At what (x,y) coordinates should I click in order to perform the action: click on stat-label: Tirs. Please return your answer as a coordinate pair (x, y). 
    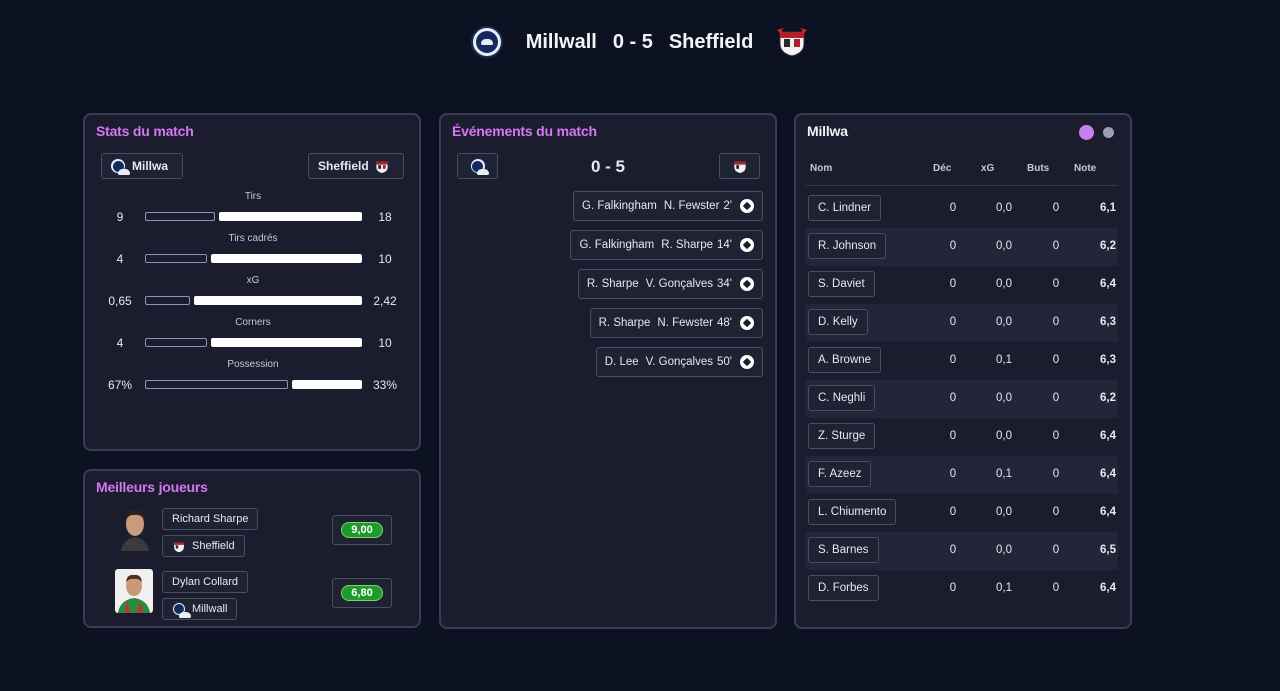
    Looking at the image, I should click on (253, 196).